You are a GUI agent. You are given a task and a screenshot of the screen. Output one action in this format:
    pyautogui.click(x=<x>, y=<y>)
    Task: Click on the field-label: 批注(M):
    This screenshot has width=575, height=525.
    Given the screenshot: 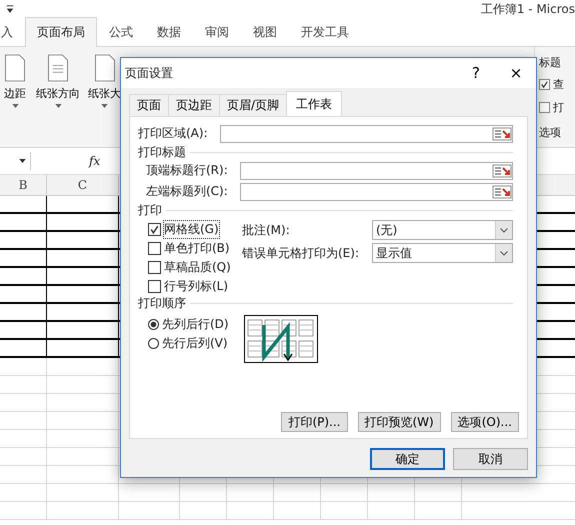 What is the action you would take?
    pyautogui.click(x=266, y=230)
    